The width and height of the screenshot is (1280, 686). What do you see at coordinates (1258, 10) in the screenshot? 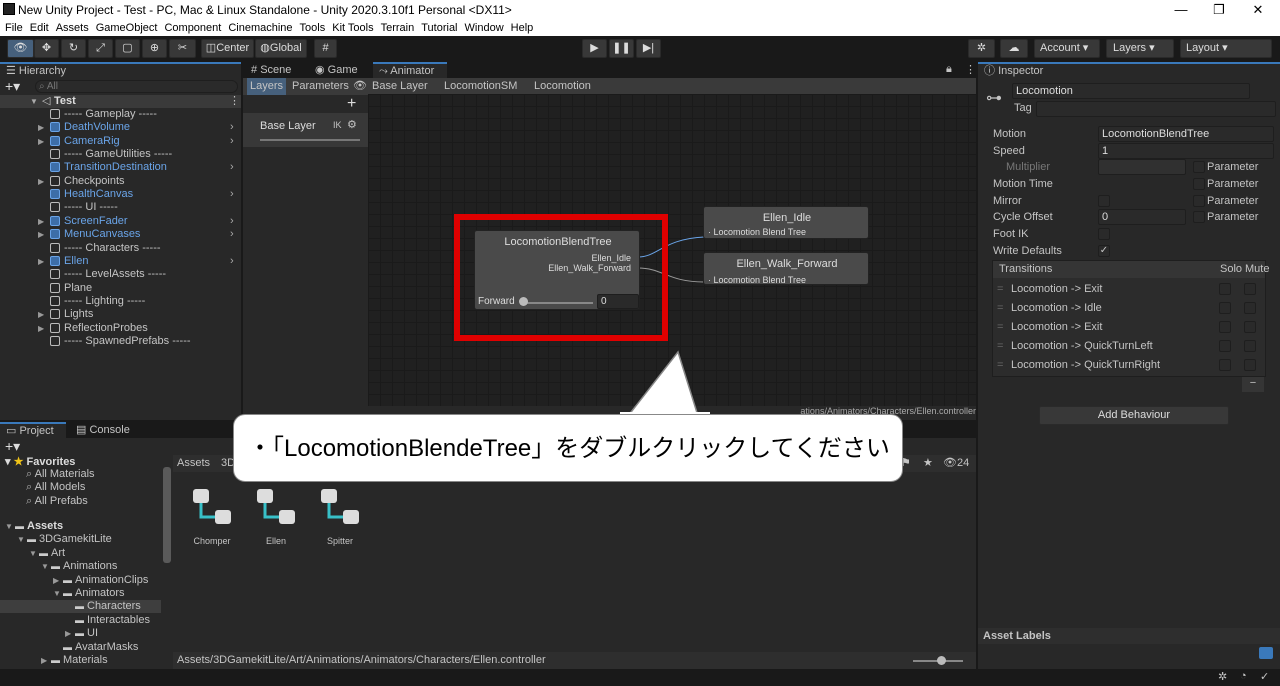
I see `close-button: ✕` at bounding box center [1258, 10].